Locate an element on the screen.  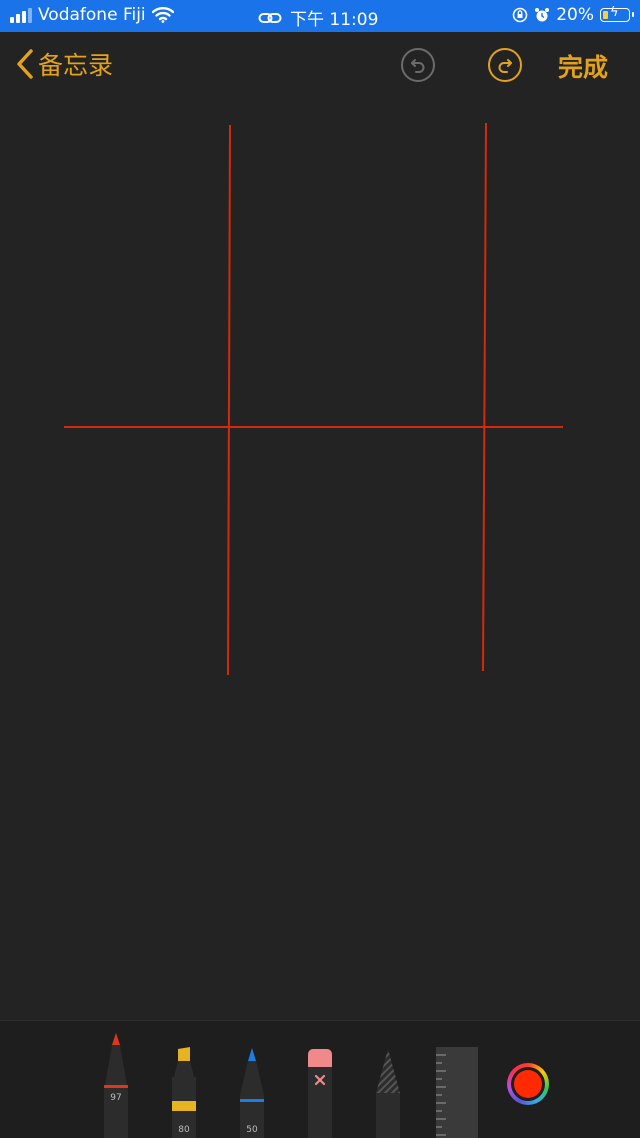
carrier-name: Vodafone Fiji is located at coordinates (92, 15).